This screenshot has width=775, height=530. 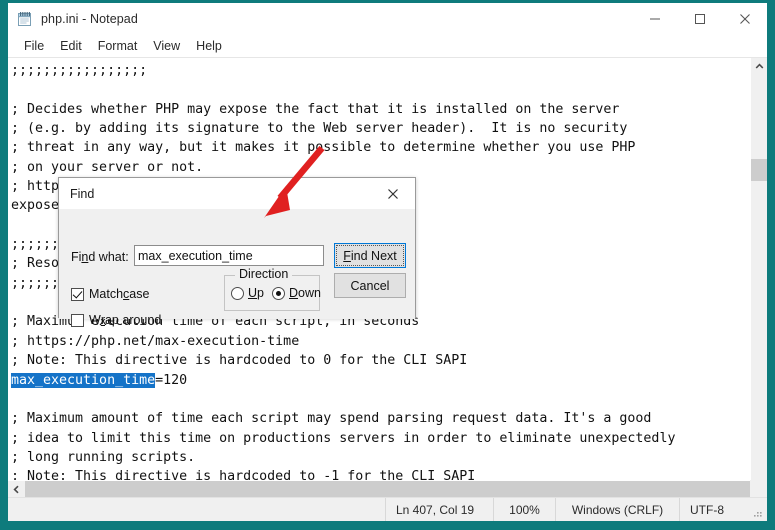 I want to click on menu-item-view: View, so click(x=166, y=46).